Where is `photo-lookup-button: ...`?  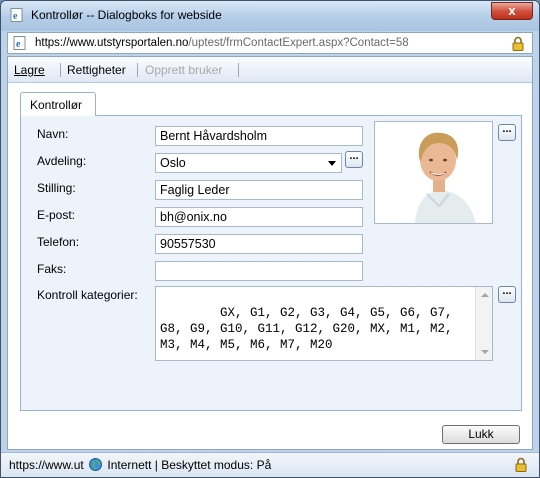 photo-lookup-button: ... is located at coordinates (507, 132).